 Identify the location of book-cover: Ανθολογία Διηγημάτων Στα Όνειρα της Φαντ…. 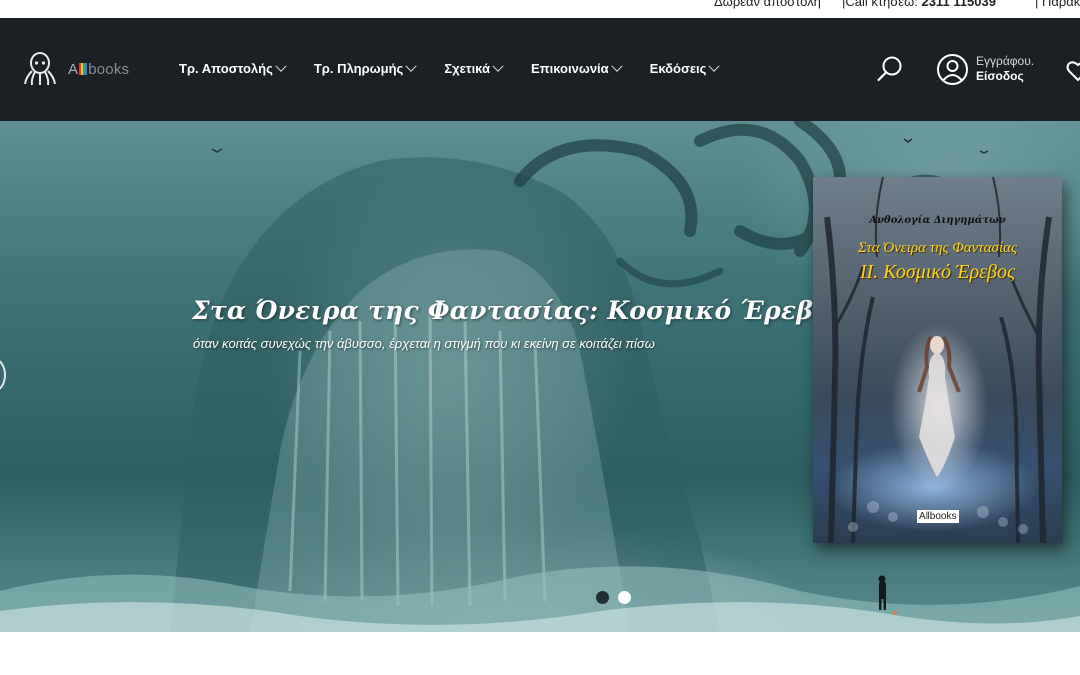
(937, 360).